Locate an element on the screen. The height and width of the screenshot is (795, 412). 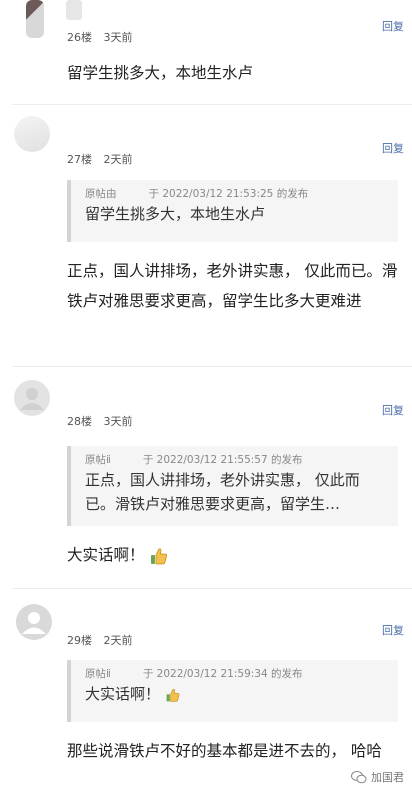
quote-block: 原帖ⅱ 于 2022/03/12 21:59:34 的发布 大实话啊！ is located at coordinates (232, 691).